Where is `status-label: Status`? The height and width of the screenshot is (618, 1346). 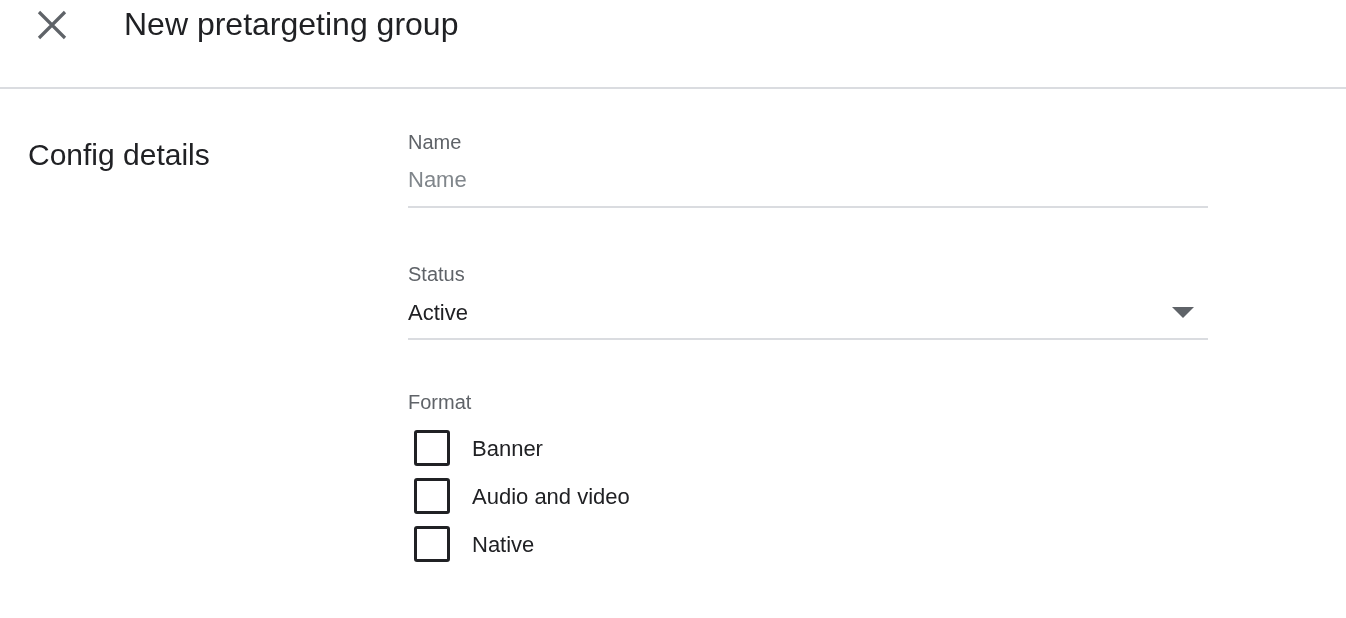 status-label: Status is located at coordinates (437, 274).